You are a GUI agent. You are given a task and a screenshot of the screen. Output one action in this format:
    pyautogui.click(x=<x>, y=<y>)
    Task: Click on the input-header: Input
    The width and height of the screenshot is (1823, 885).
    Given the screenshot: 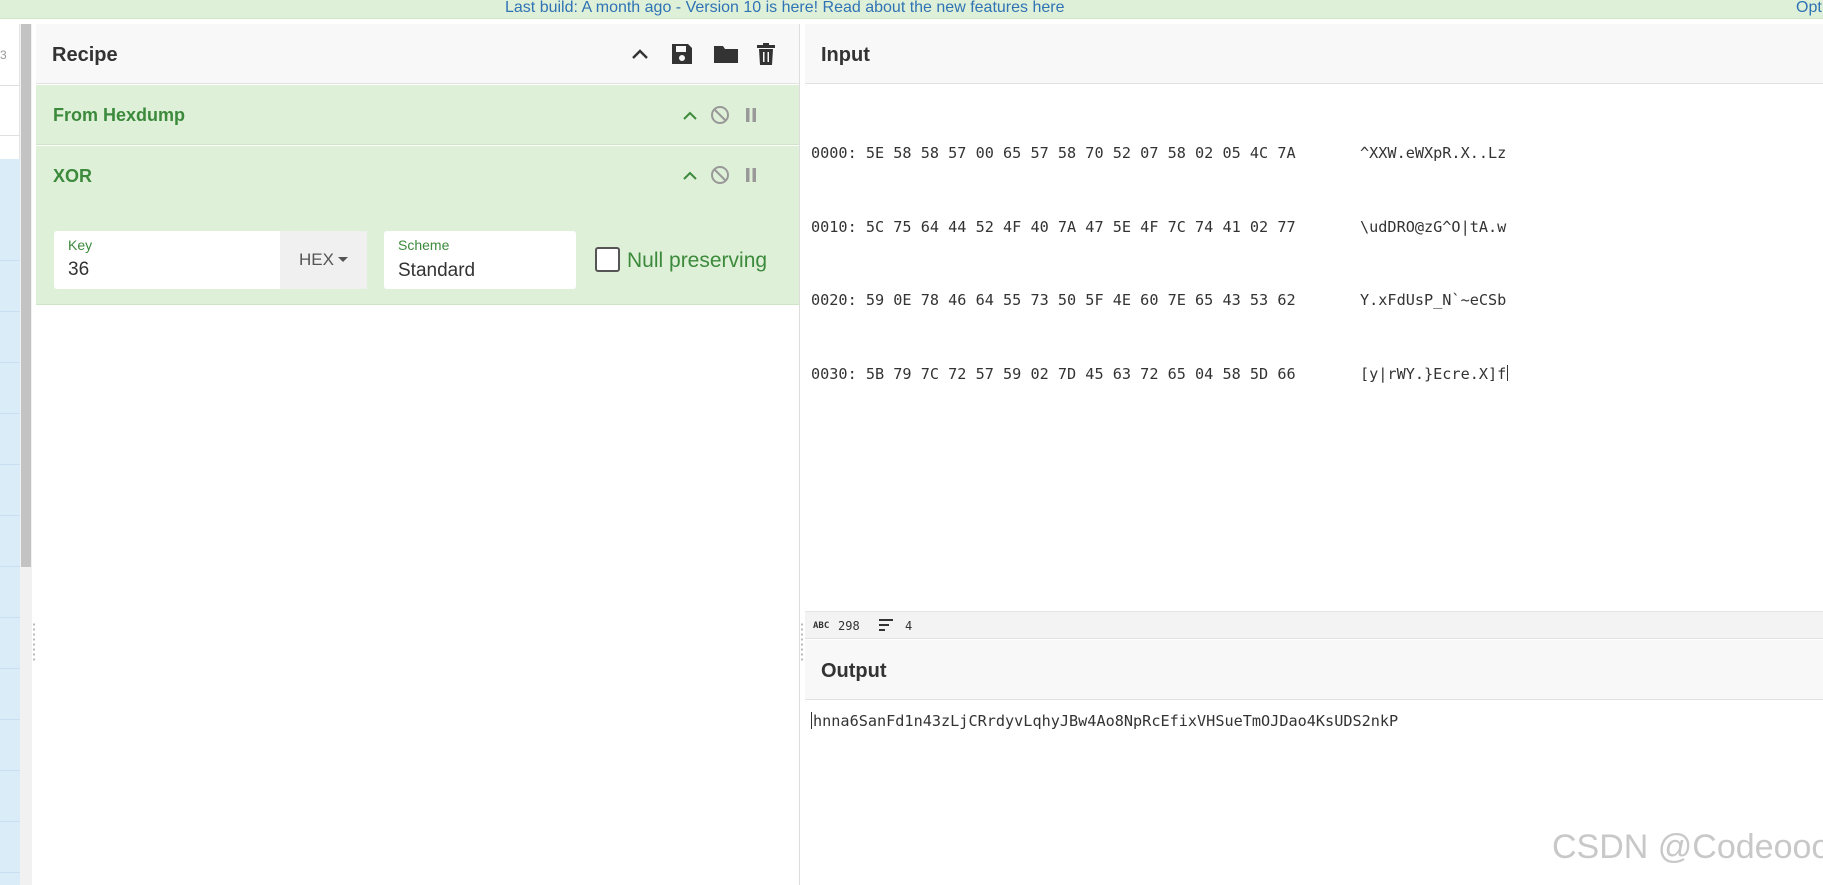 What is the action you would take?
    pyautogui.click(x=1314, y=54)
    